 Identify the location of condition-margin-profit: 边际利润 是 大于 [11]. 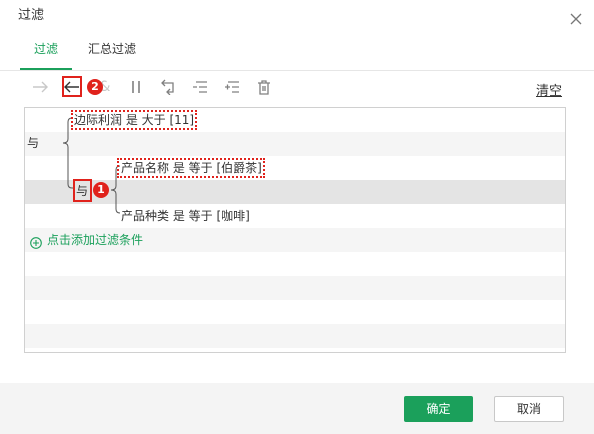
(134, 120).